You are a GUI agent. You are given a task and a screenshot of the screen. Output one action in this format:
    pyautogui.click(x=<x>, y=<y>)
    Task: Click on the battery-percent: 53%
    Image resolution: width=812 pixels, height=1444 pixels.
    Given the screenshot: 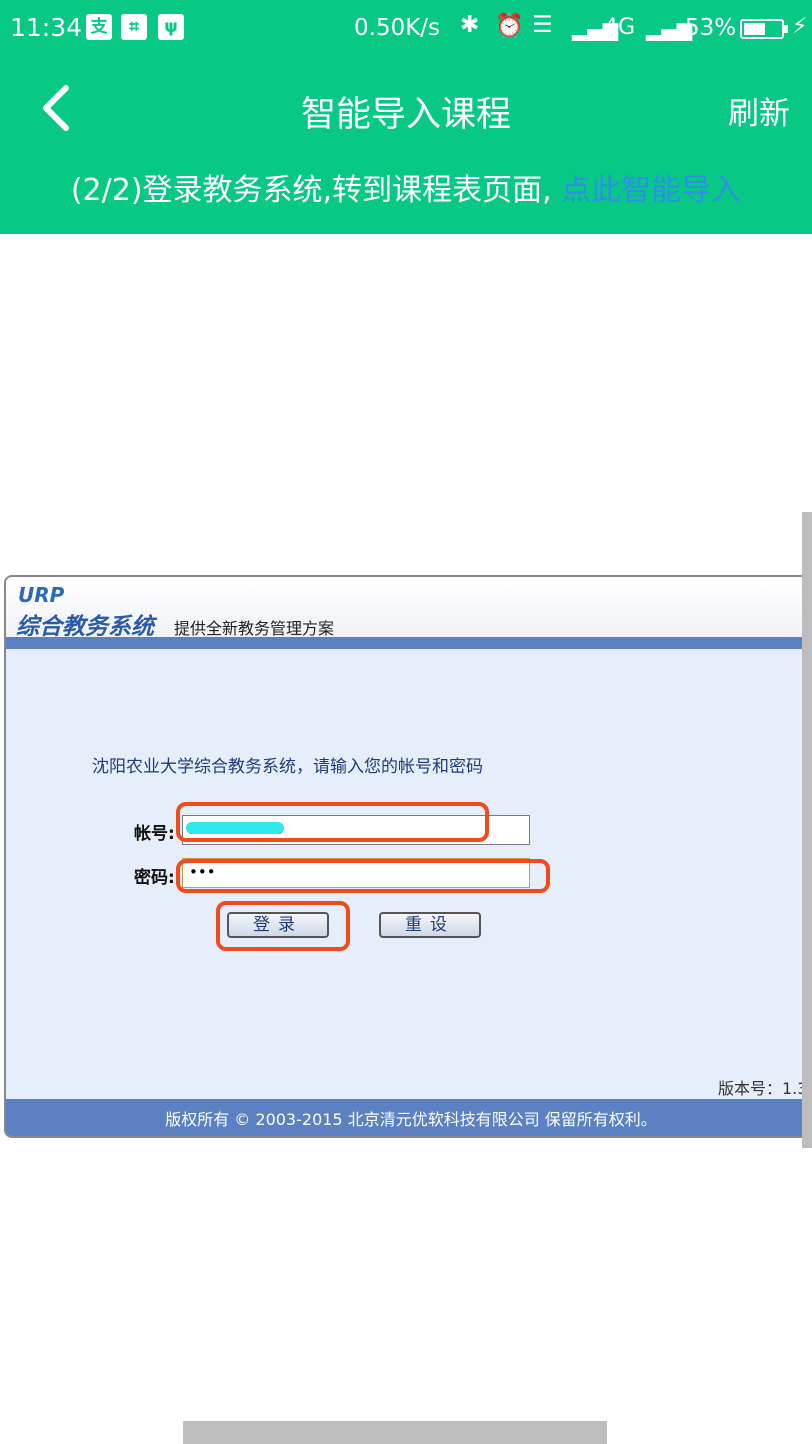 What is the action you would take?
    pyautogui.click(x=711, y=28)
    